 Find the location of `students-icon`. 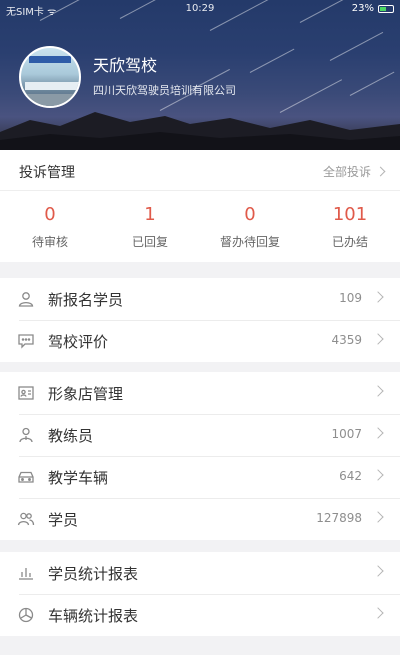

students-icon is located at coordinates (26, 519).